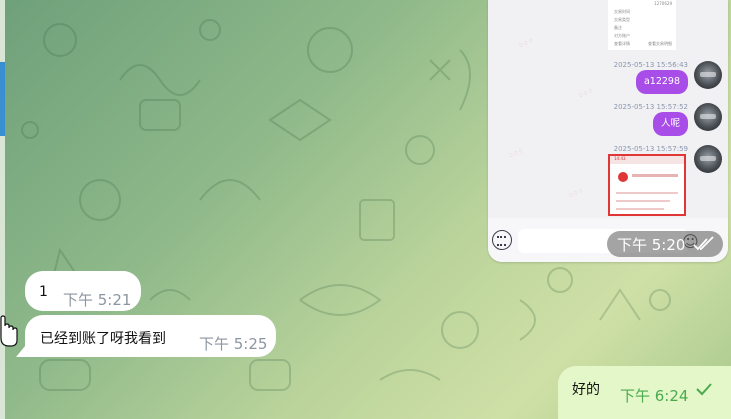 The width and height of the screenshot is (731, 419). Describe the element at coordinates (586, 390) in the screenshot. I see `message-text: 好的` at that location.